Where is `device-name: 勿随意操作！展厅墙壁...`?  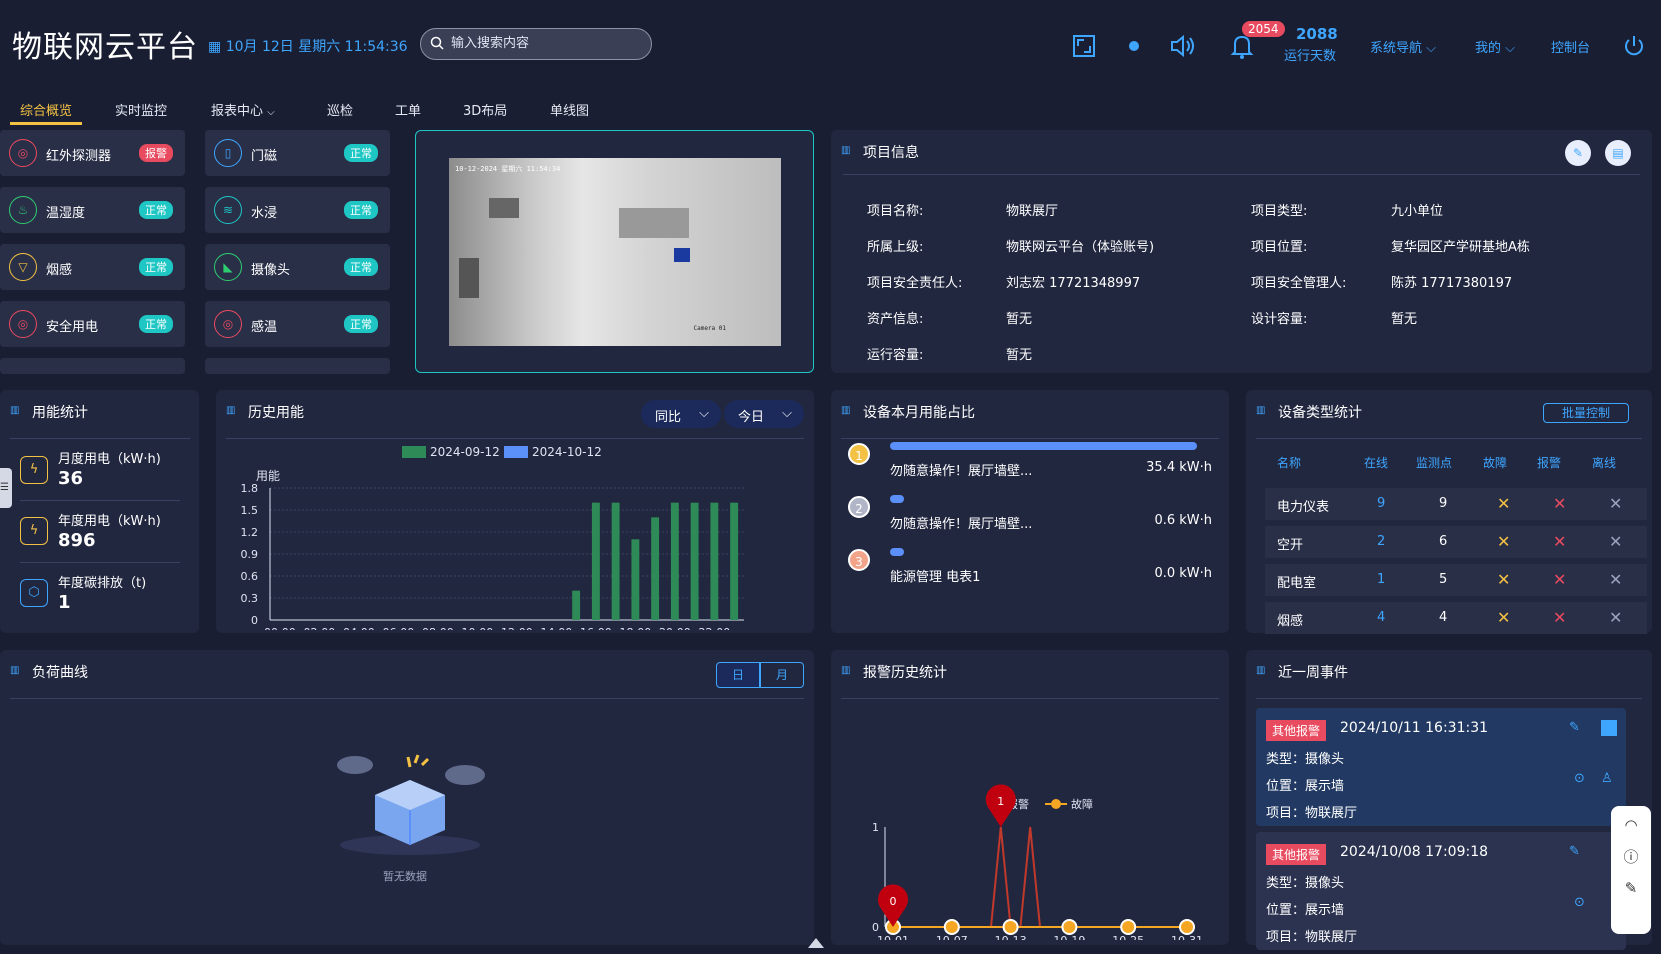
device-name: 勿随意操作！展厅墙壁... is located at coordinates (961, 524).